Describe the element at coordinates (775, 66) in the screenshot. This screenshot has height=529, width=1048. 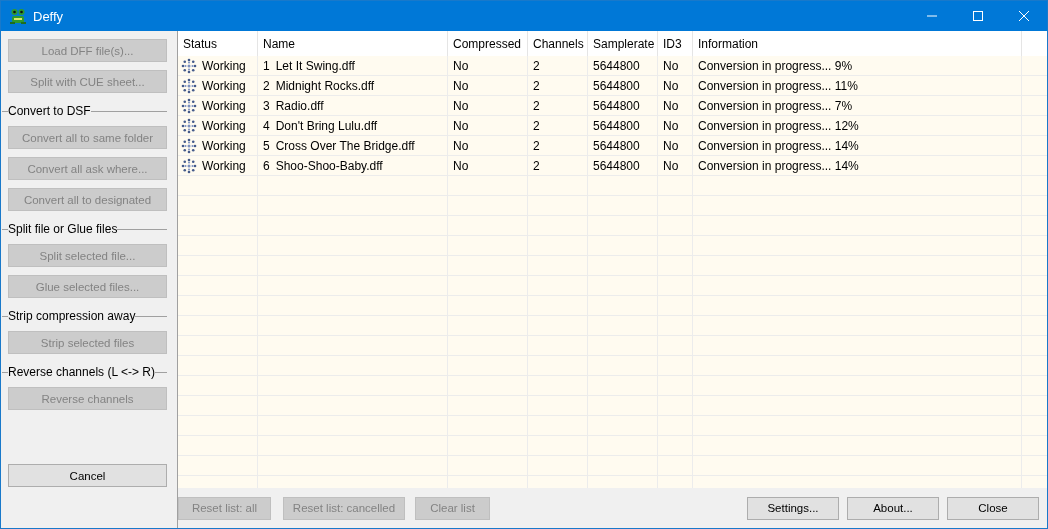
I see `table-cell-text: Conversion in progress... 9%` at that location.